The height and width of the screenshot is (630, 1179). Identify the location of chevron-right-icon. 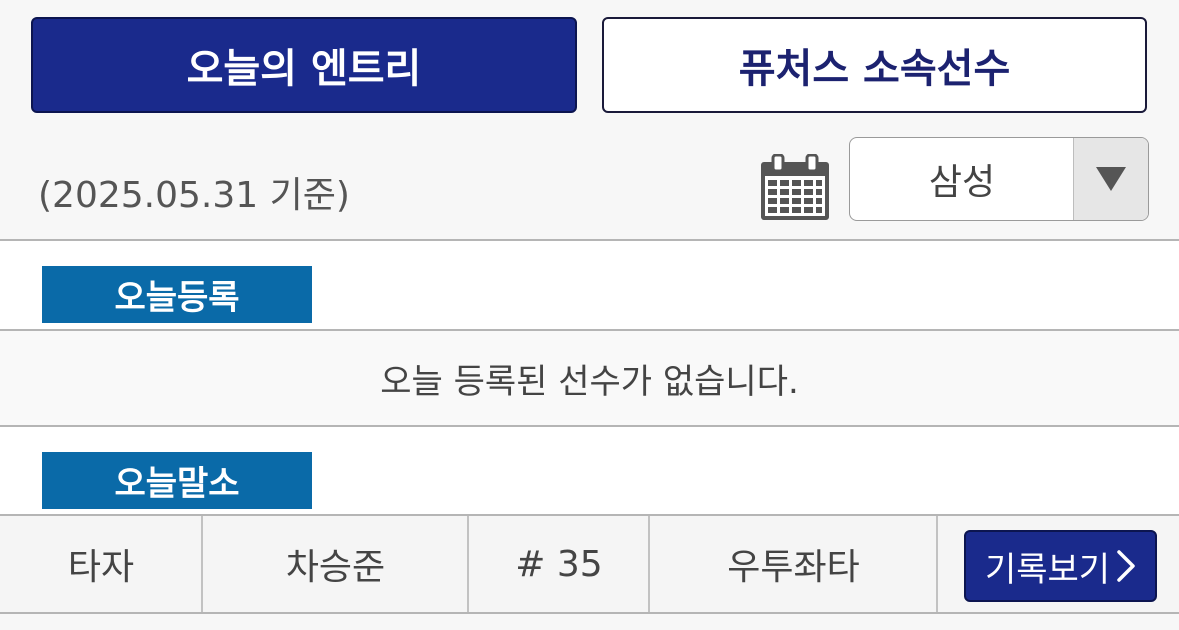
(1126, 566).